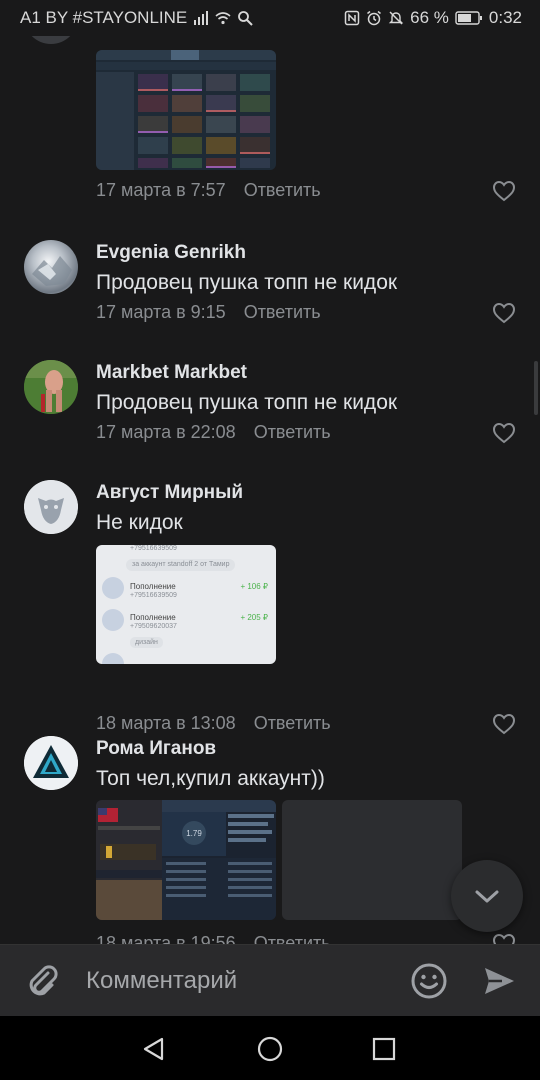  I want to click on comment-author: Август Мирный, so click(169, 493).